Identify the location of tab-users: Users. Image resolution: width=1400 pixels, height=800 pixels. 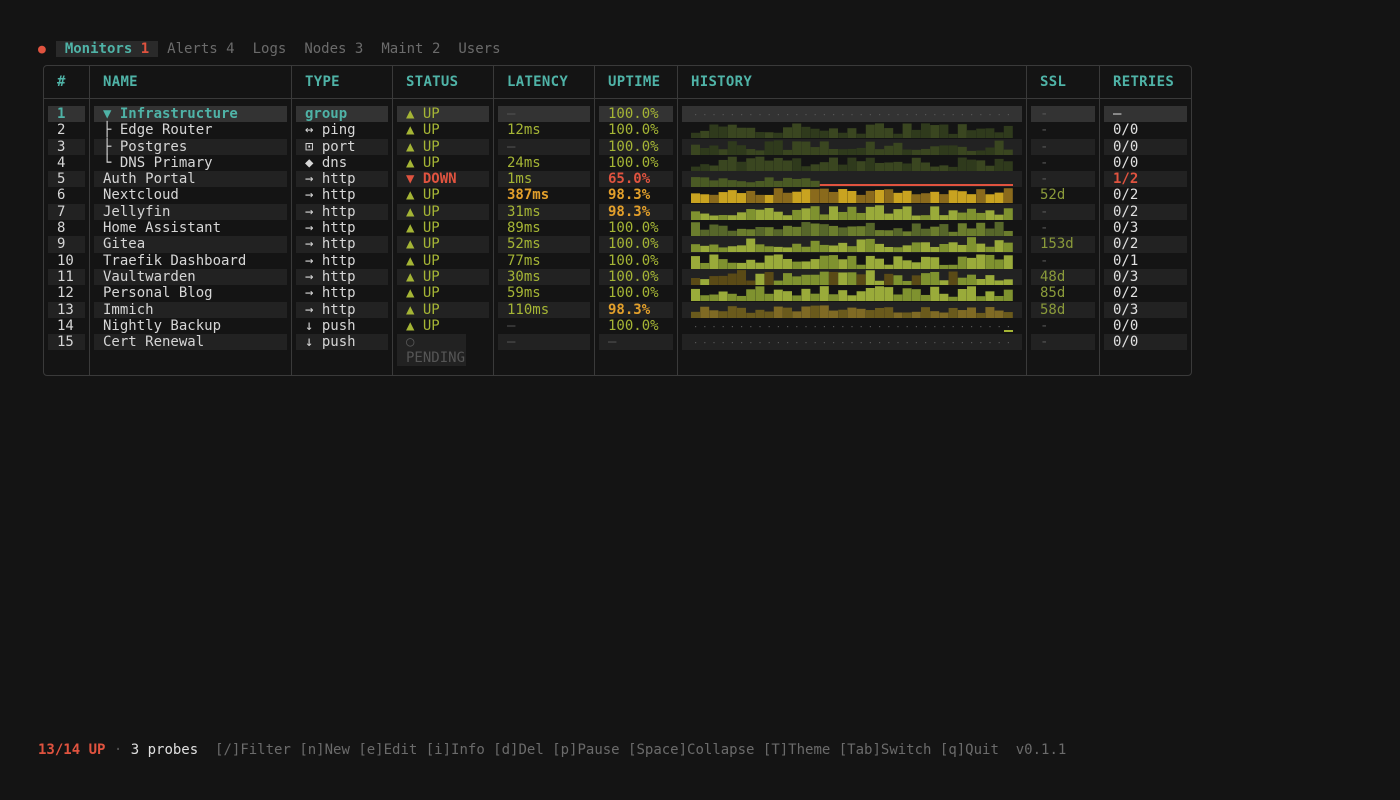
(479, 49).